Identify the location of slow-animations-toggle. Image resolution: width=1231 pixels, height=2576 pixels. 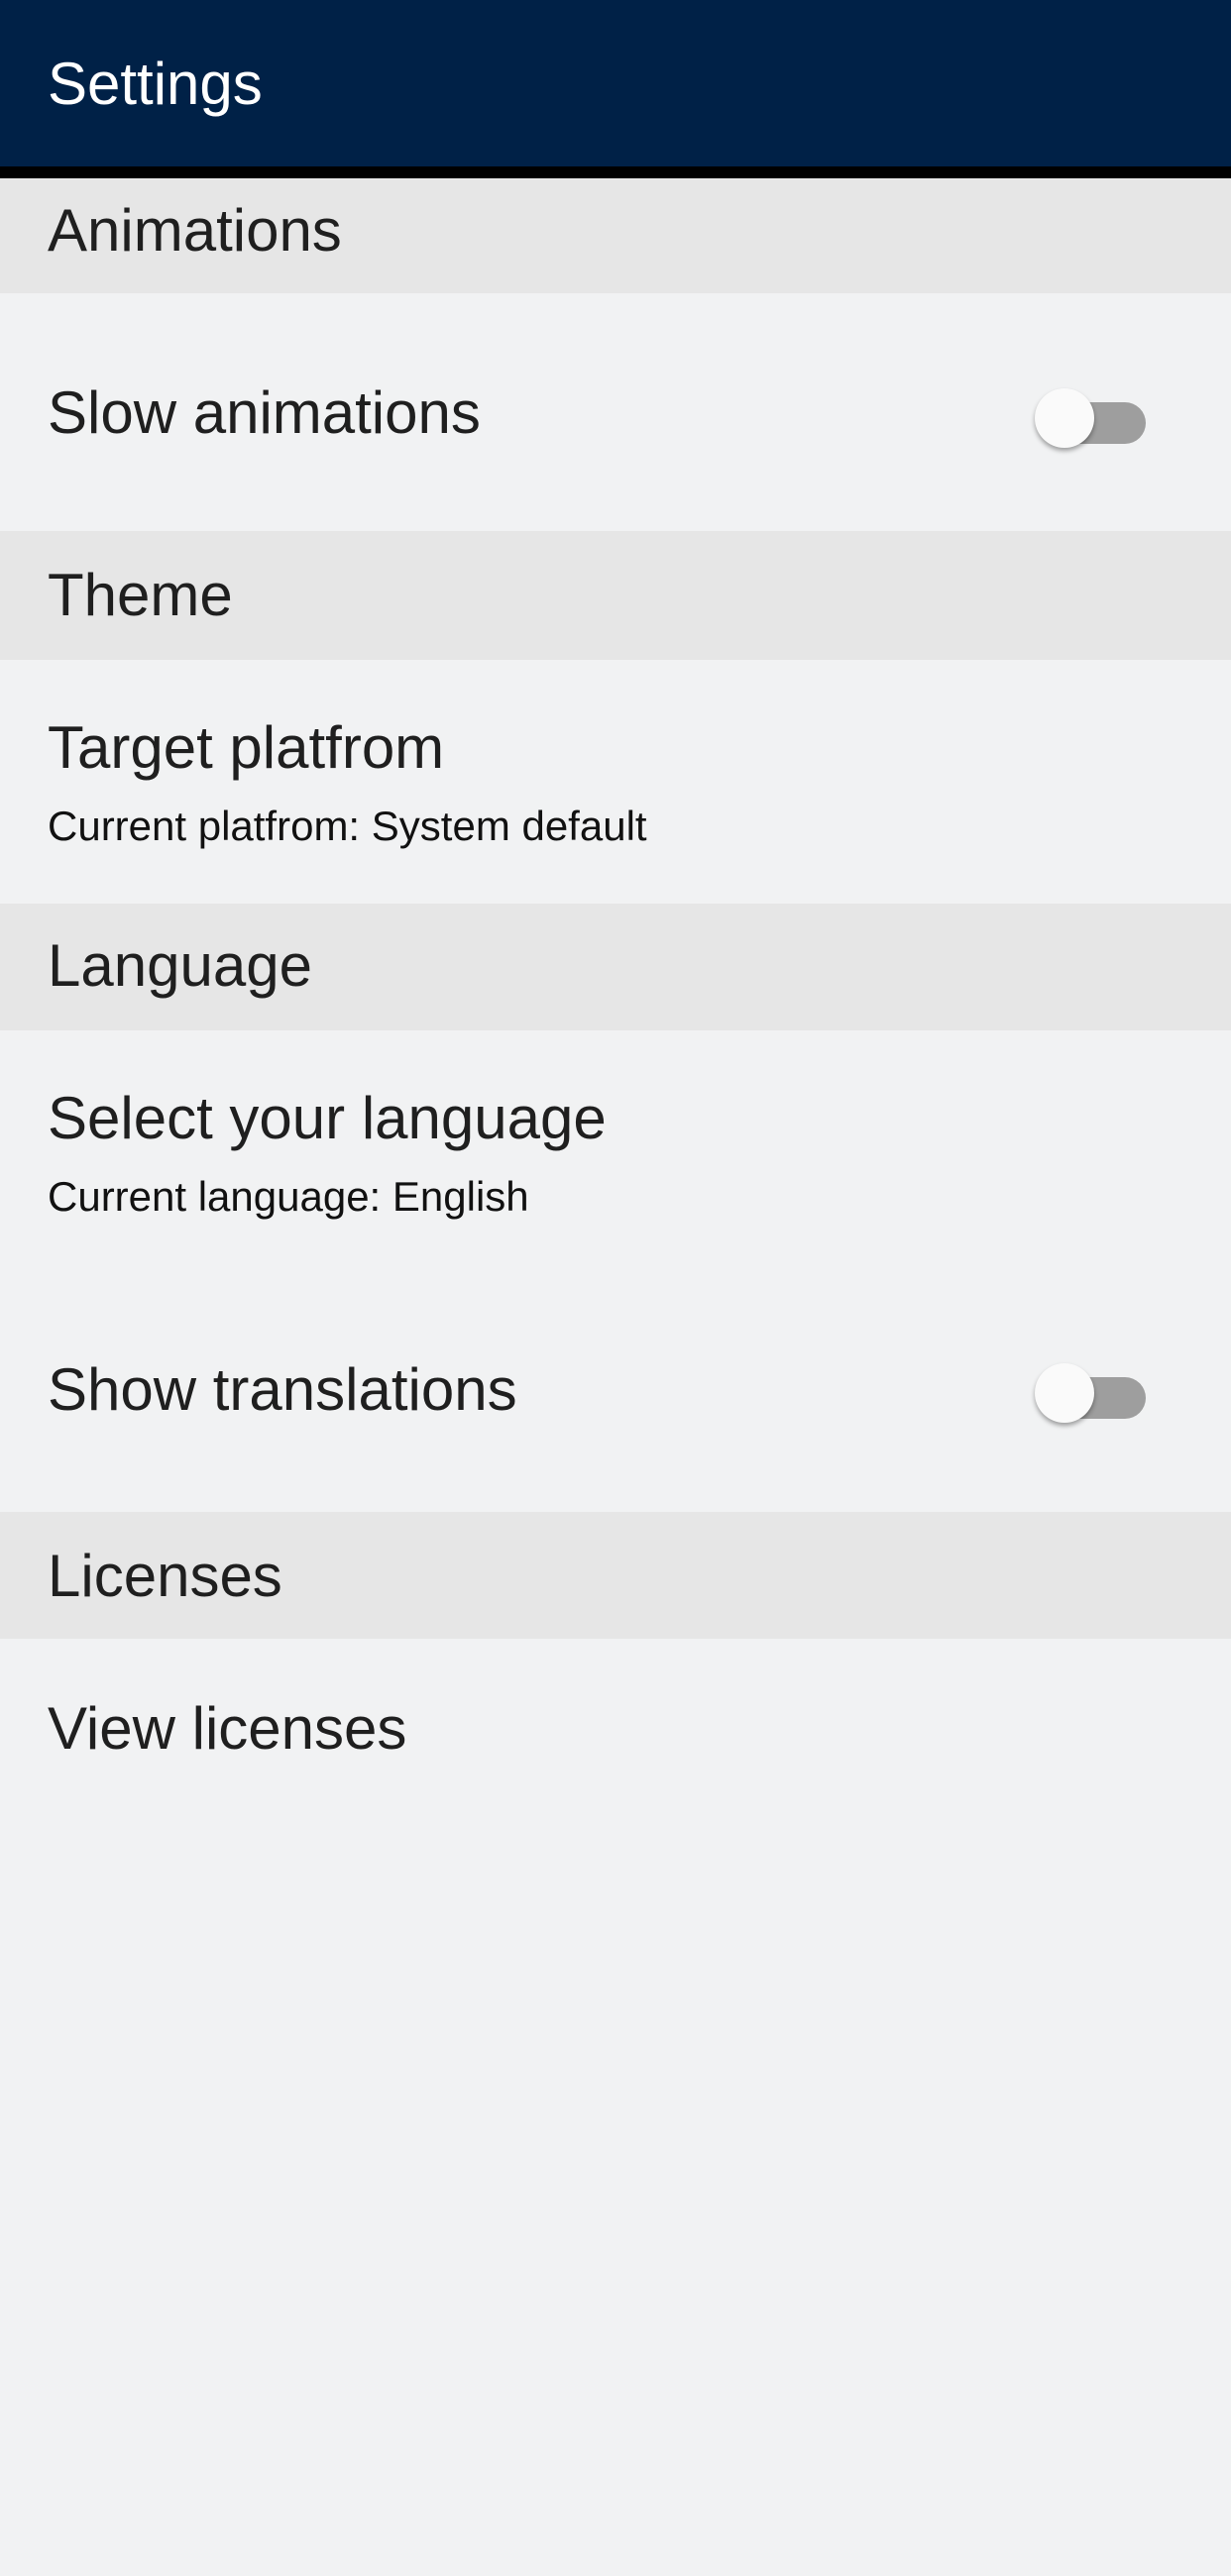
(1094, 417).